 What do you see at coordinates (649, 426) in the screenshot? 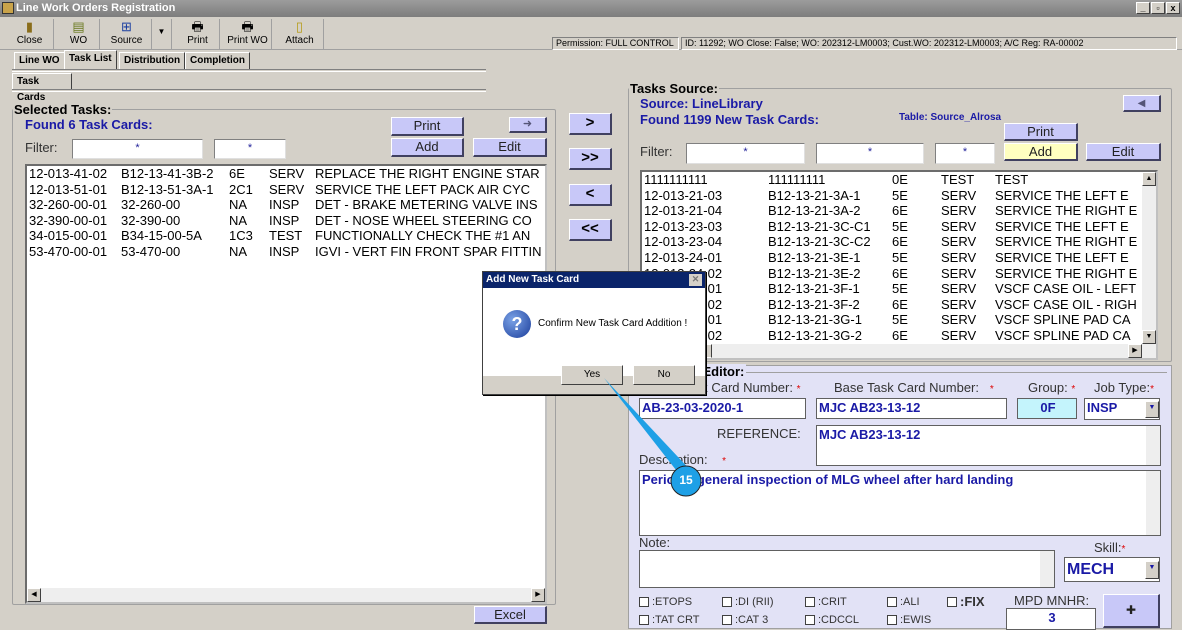
I see `callout-tail` at bounding box center [649, 426].